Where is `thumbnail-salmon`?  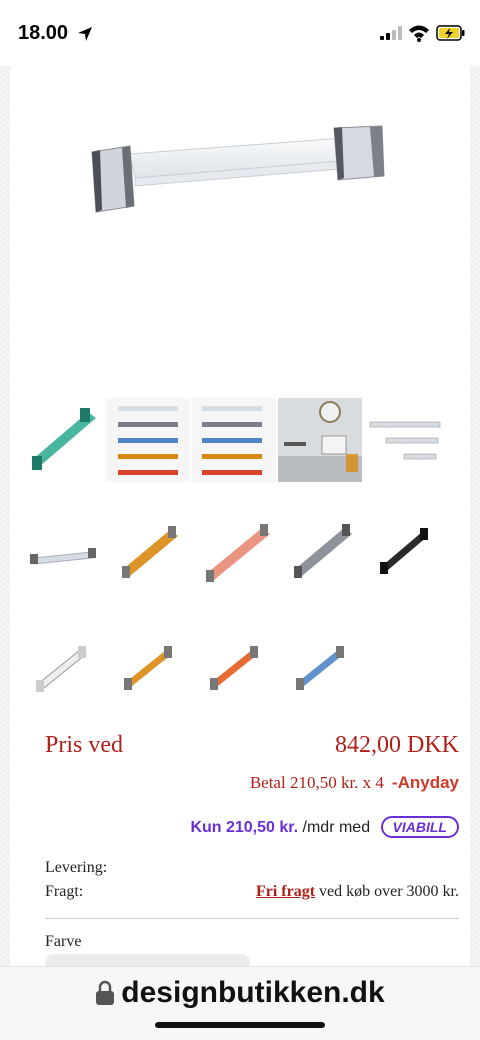
thumbnail-salmon is located at coordinates (234, 554).